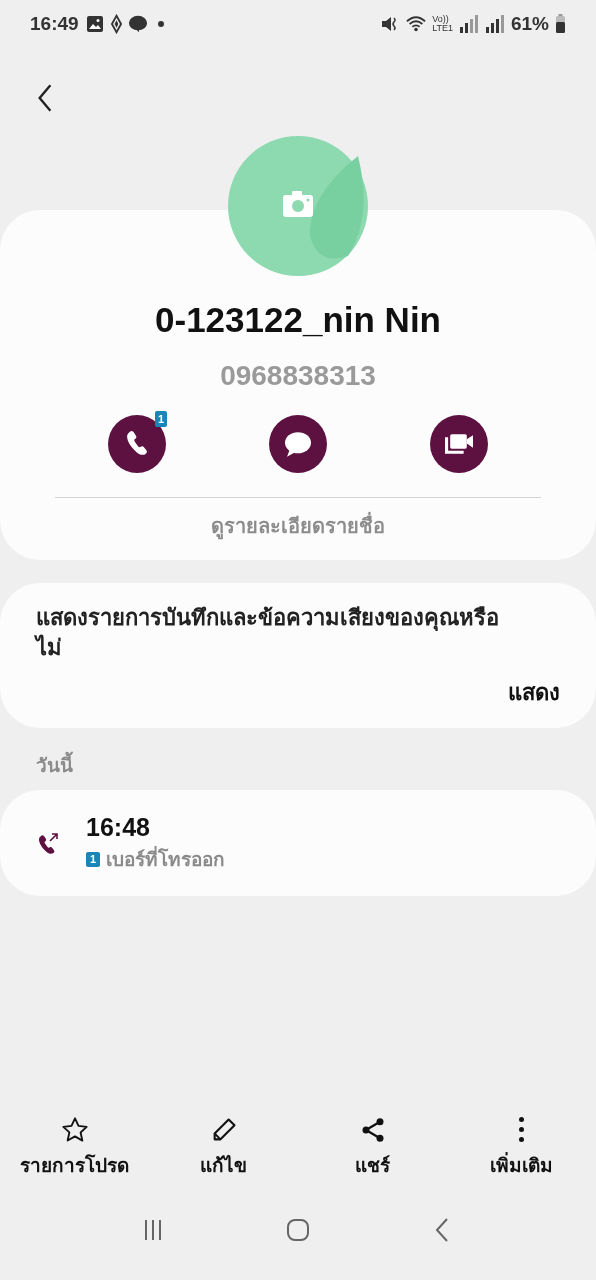  I want to click on prompt-text: แสดงรายการบันทึกและข้อความเสียงของคุณหรือไม่, so click(268, 633).